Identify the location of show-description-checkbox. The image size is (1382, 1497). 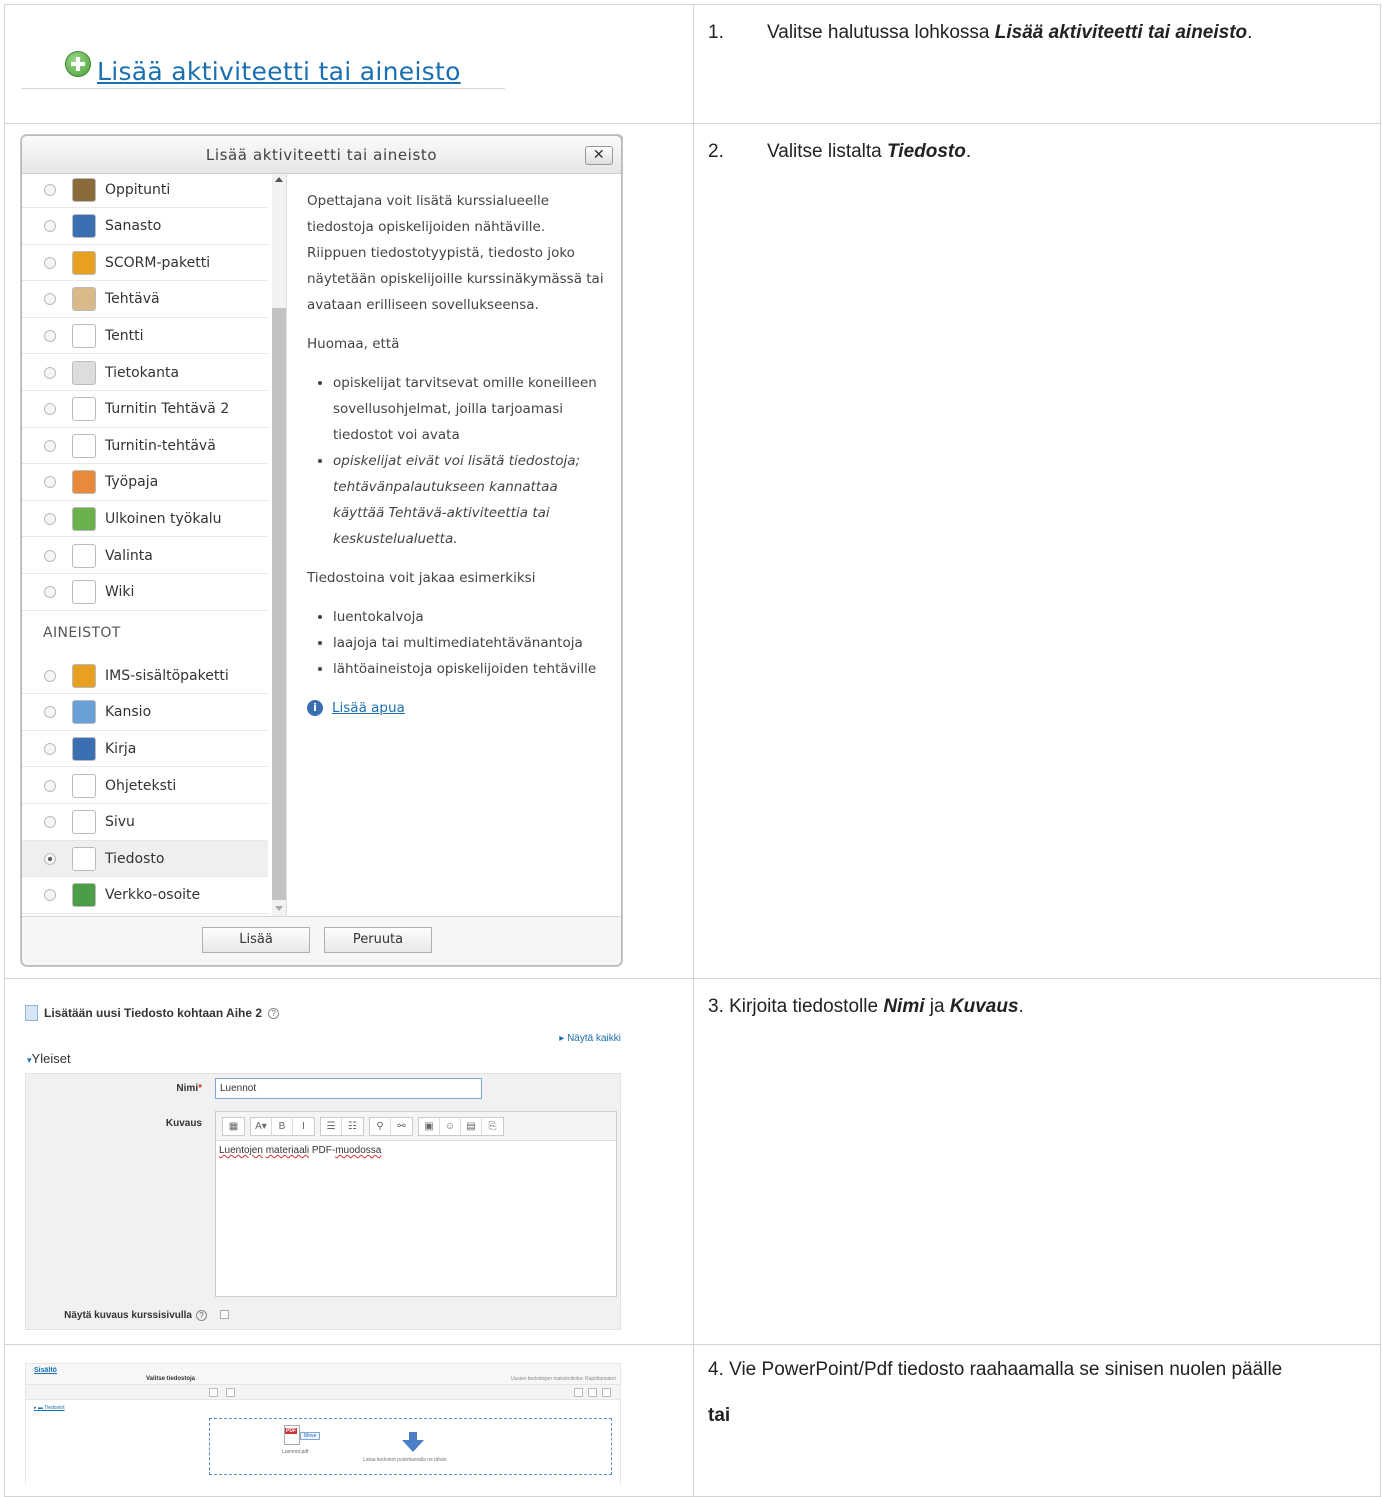
(224, 1314).